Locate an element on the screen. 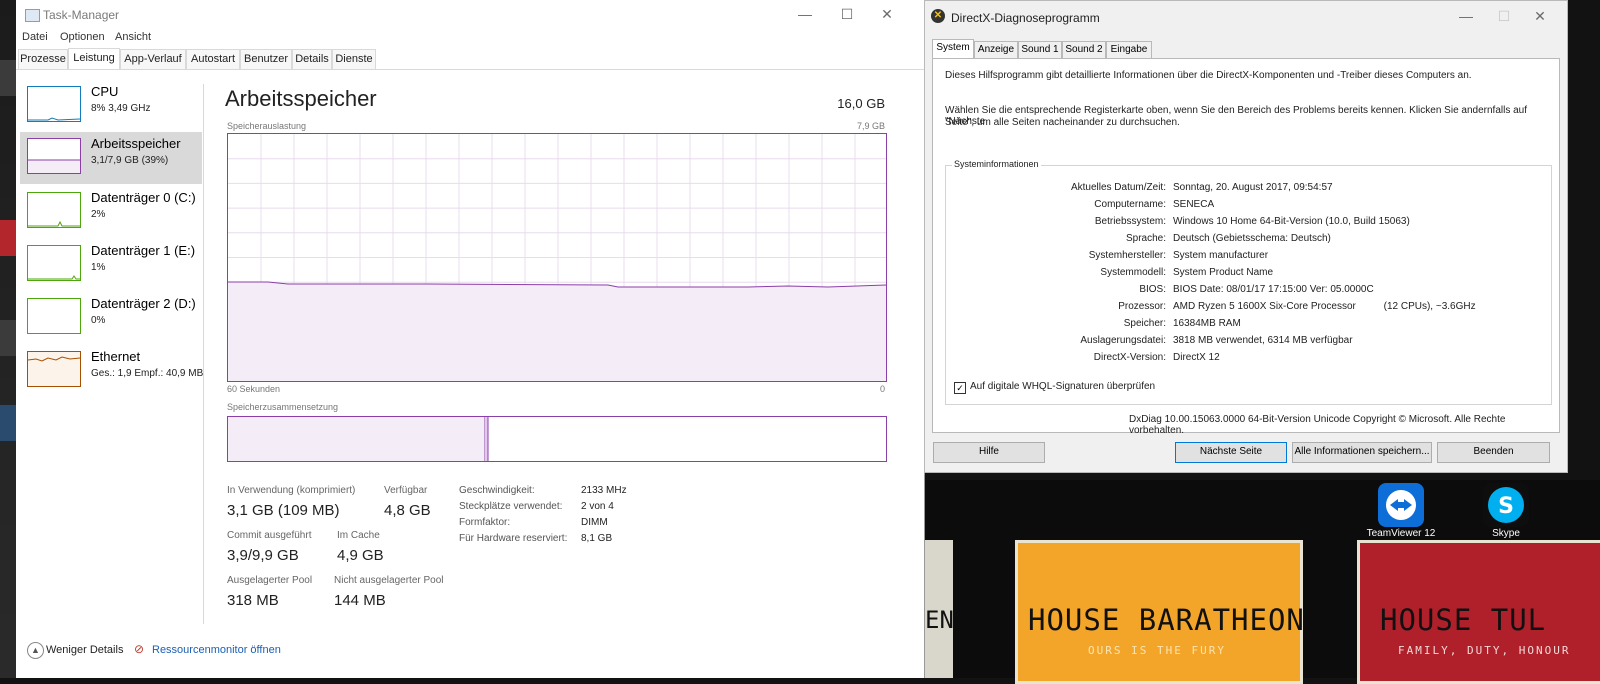  sidebar-item-disk-0: Datenträger 0 (C:) 2% is located at coordinates (111, 212).